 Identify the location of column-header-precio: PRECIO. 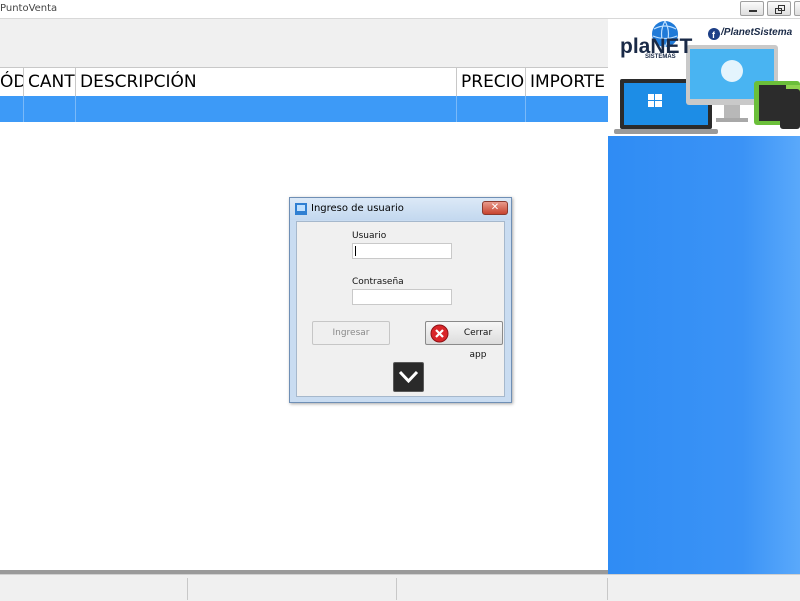
(491, 82).